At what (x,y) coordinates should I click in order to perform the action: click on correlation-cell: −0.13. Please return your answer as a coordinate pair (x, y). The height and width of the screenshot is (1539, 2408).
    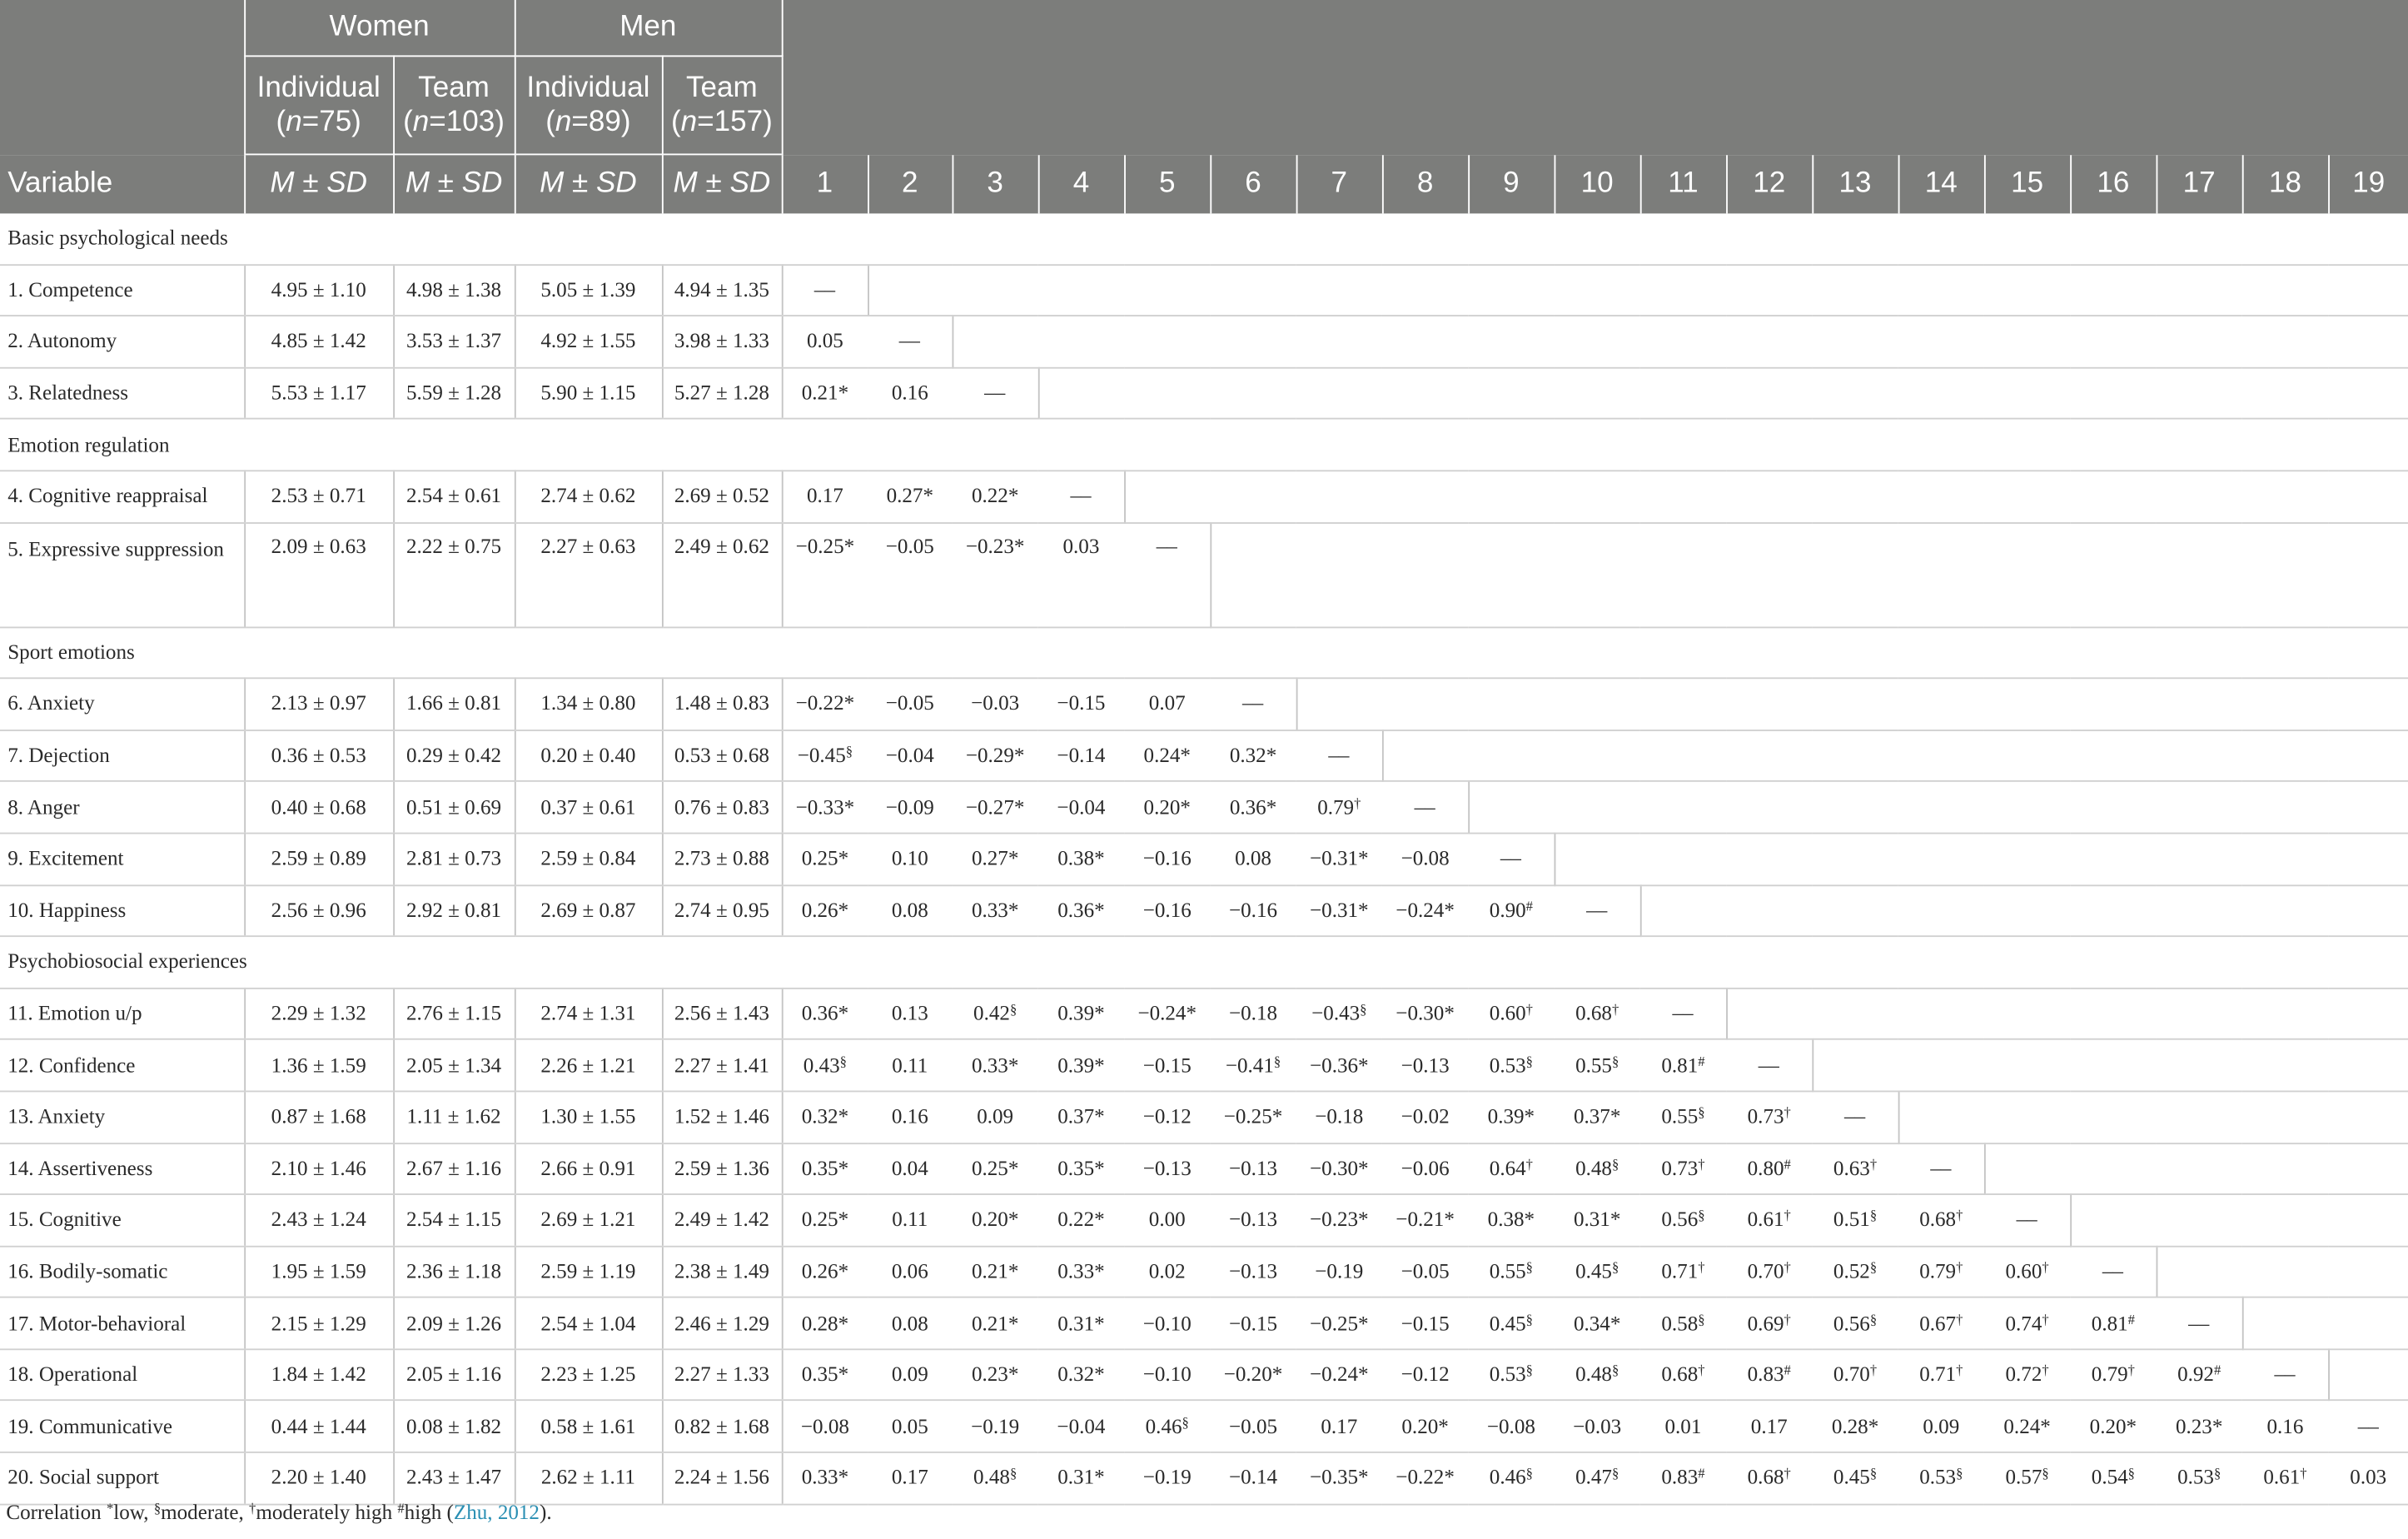
    Looking at the image, I should click on (1253, 1272).